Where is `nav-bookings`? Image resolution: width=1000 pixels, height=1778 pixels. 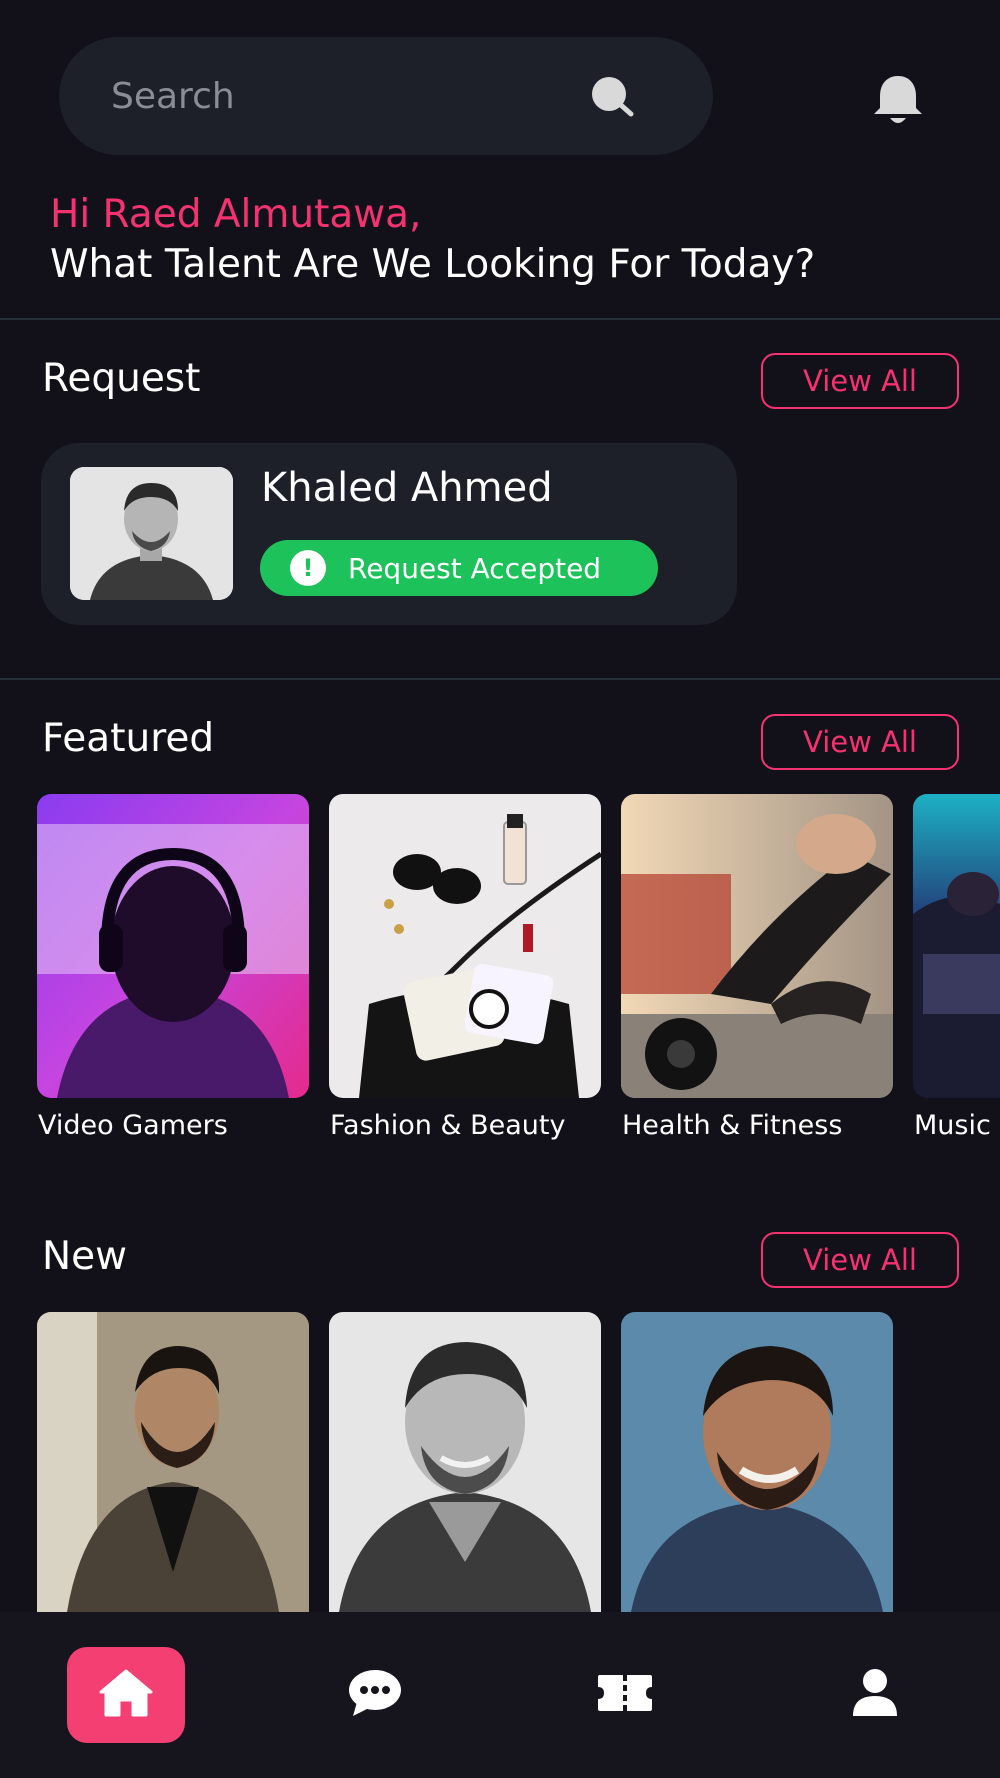
nav-bookings is located at coordinates (625, 1695).